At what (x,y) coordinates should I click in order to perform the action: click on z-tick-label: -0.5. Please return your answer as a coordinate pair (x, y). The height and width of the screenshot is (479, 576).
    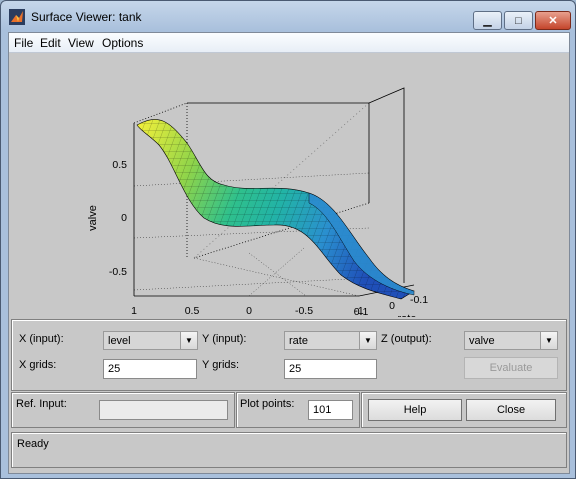
    Looking at the image, I should click on (118, 272).